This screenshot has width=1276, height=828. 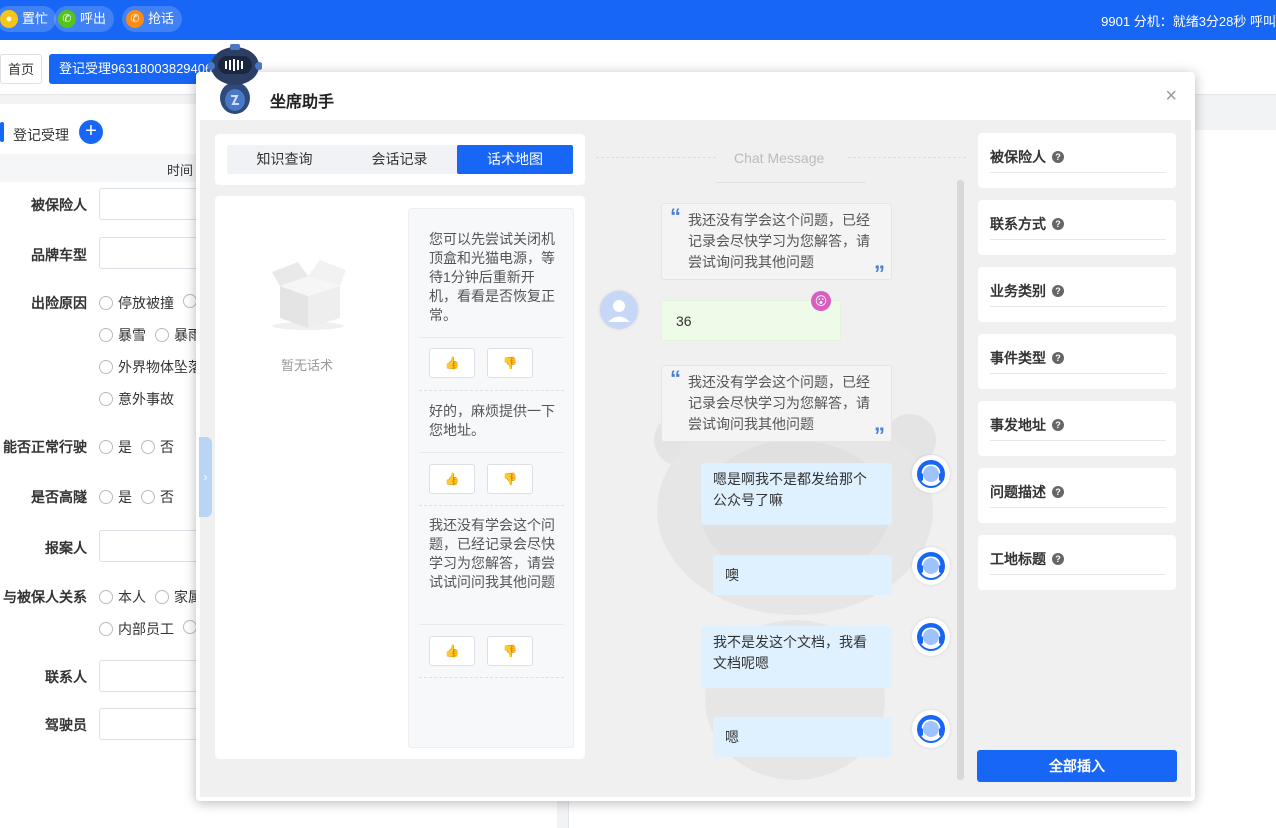 I want to click on empty-text: 暂无话术, so click(x=307, y=365).